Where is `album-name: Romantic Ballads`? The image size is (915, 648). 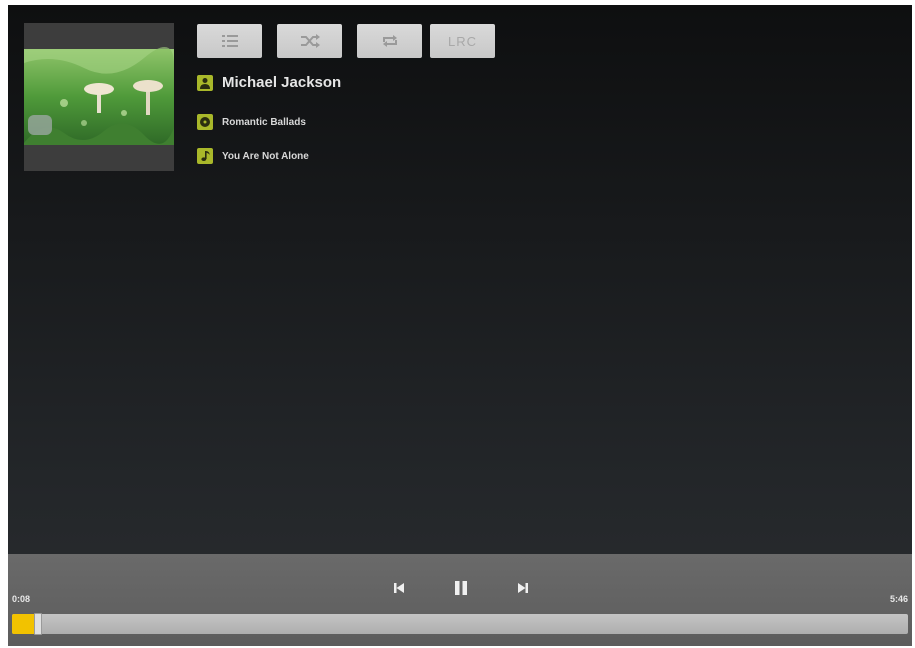 album-name: Romantic Ballads is located at coordinates (264, 122).